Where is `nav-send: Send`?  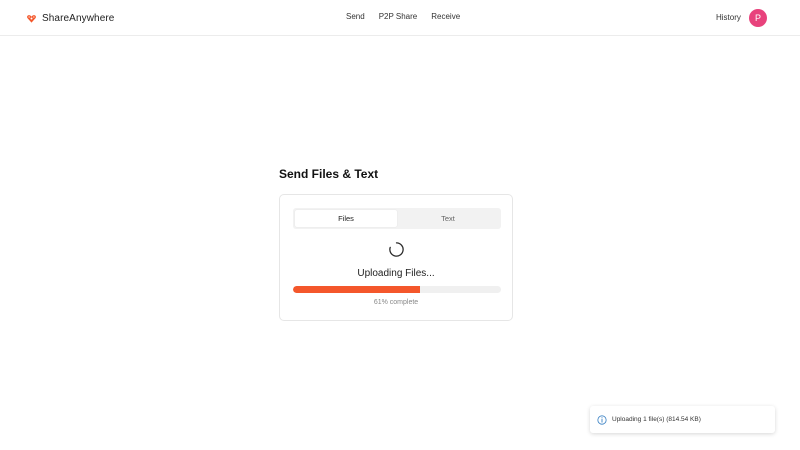
nav-send: Send is located at coordinates (355, 16).